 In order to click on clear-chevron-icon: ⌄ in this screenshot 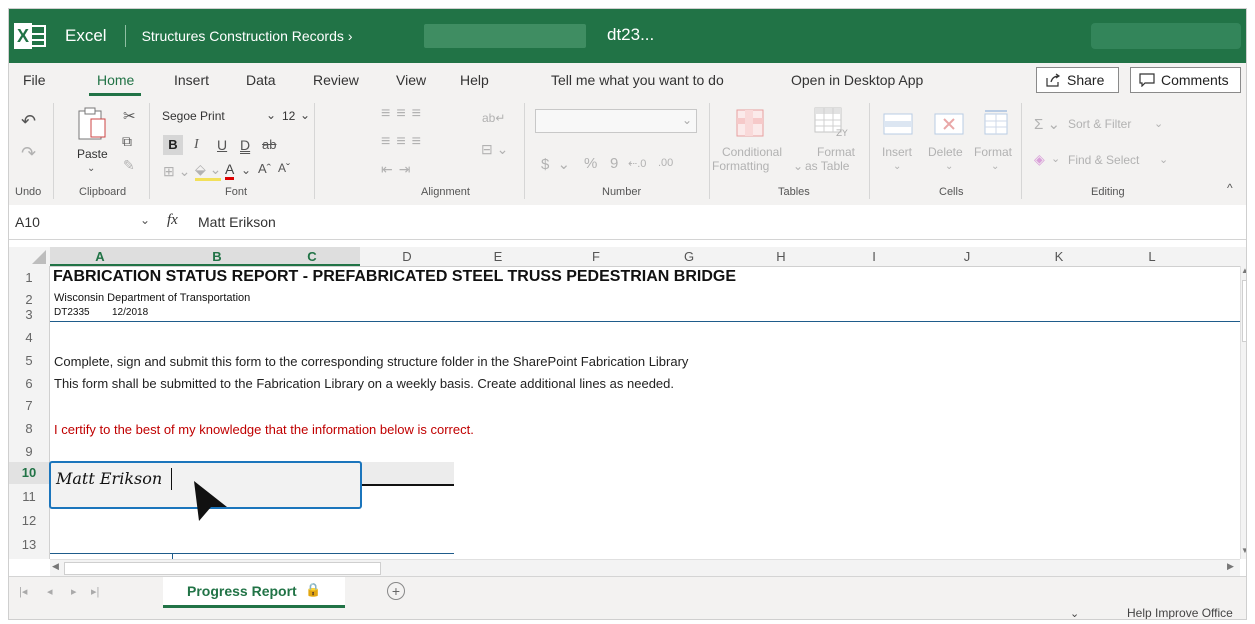, I will do `click(1055, 158)`.